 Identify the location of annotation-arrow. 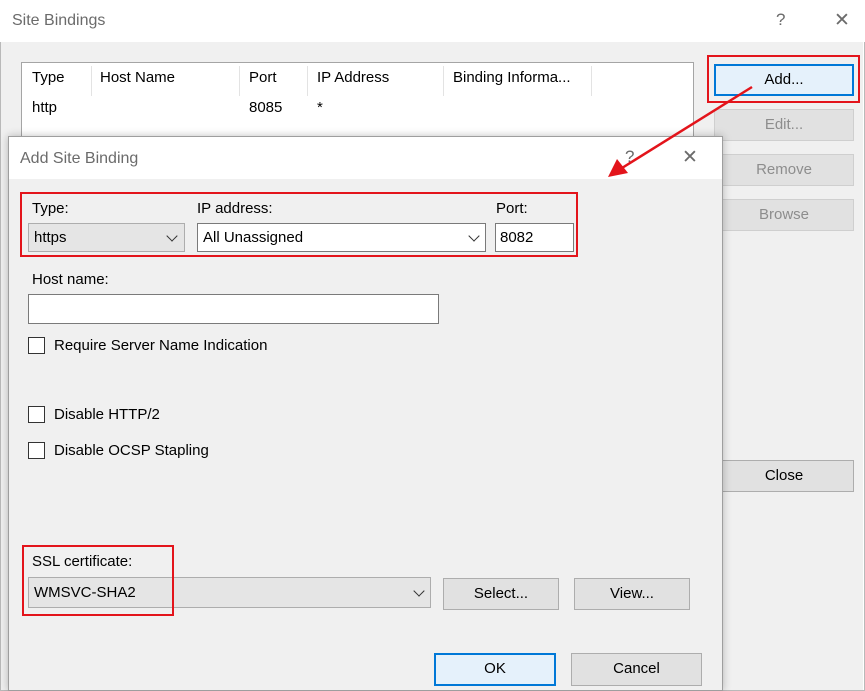
(680, 131).